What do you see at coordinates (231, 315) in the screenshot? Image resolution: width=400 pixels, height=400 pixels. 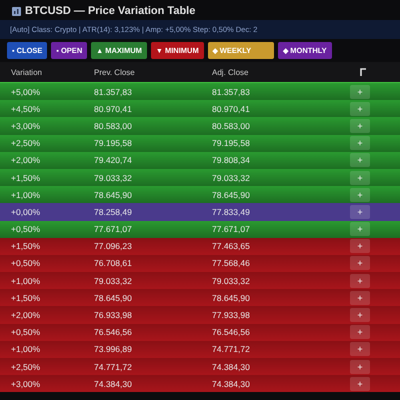 I see `table-cell-text: 77.933,98` at bounding box center [231, 315].